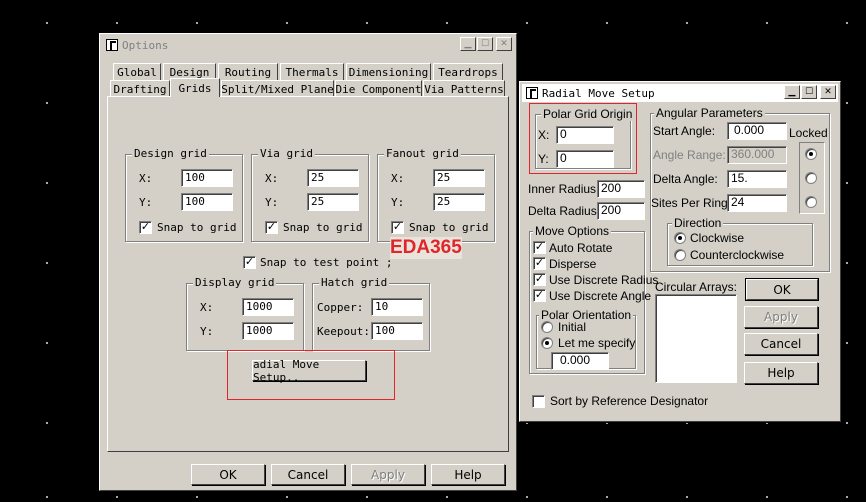 The height and width of the screenshot is (502, 866). Describe the element at coordinates (207, 202) in the screenshot. I see `design-grid-y-field: 100` at that location.